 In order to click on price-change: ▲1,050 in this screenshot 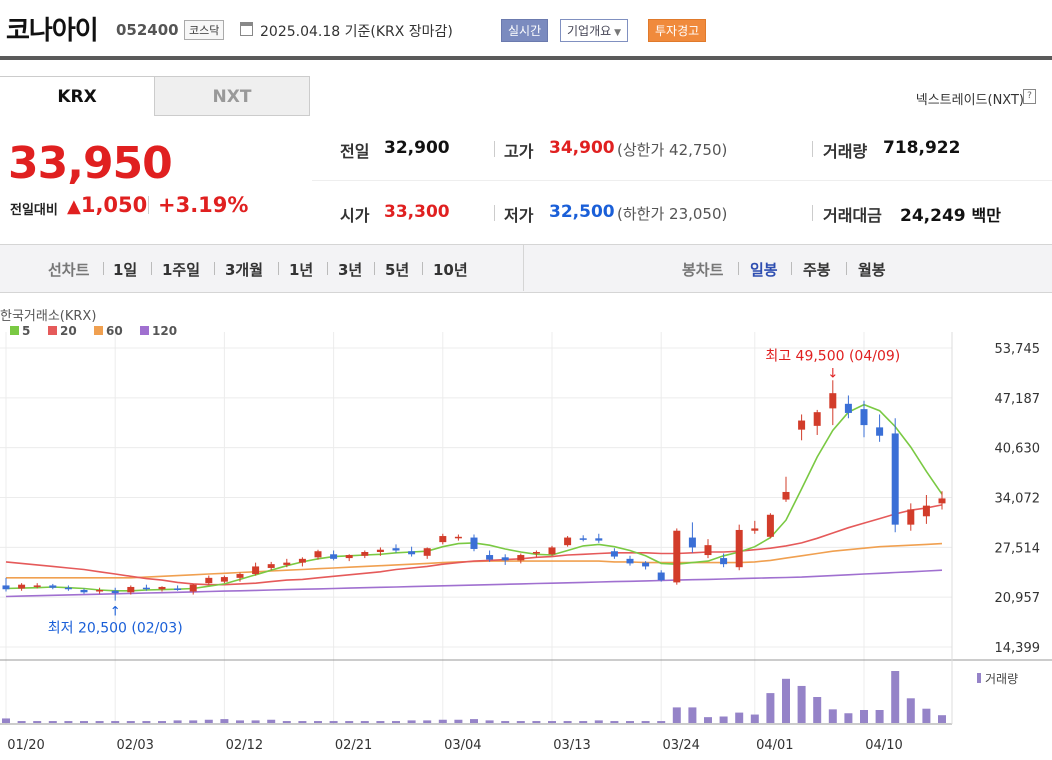, I will do `click(107, 205)`.